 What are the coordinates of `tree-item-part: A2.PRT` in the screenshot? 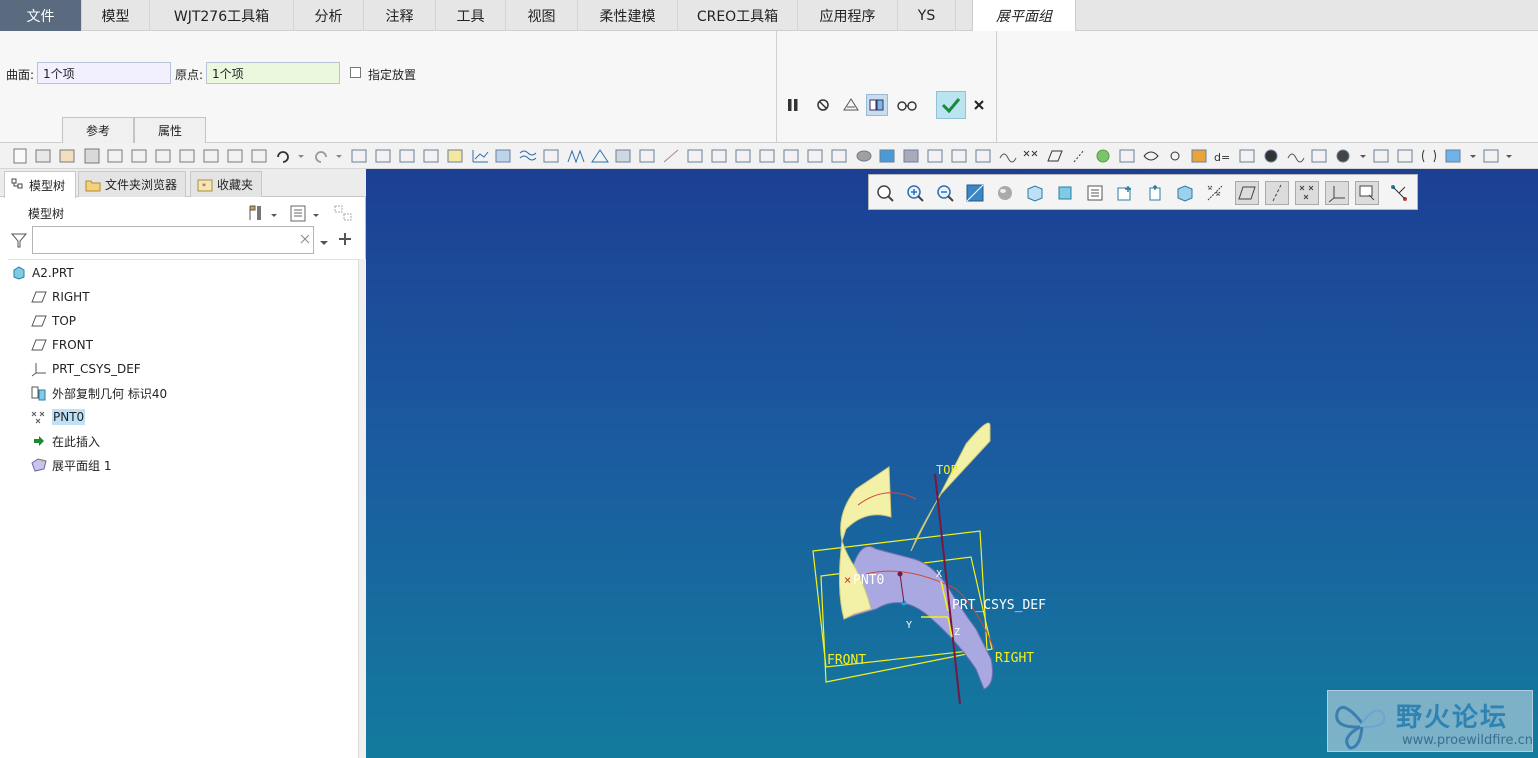 It's located at (42, 273).